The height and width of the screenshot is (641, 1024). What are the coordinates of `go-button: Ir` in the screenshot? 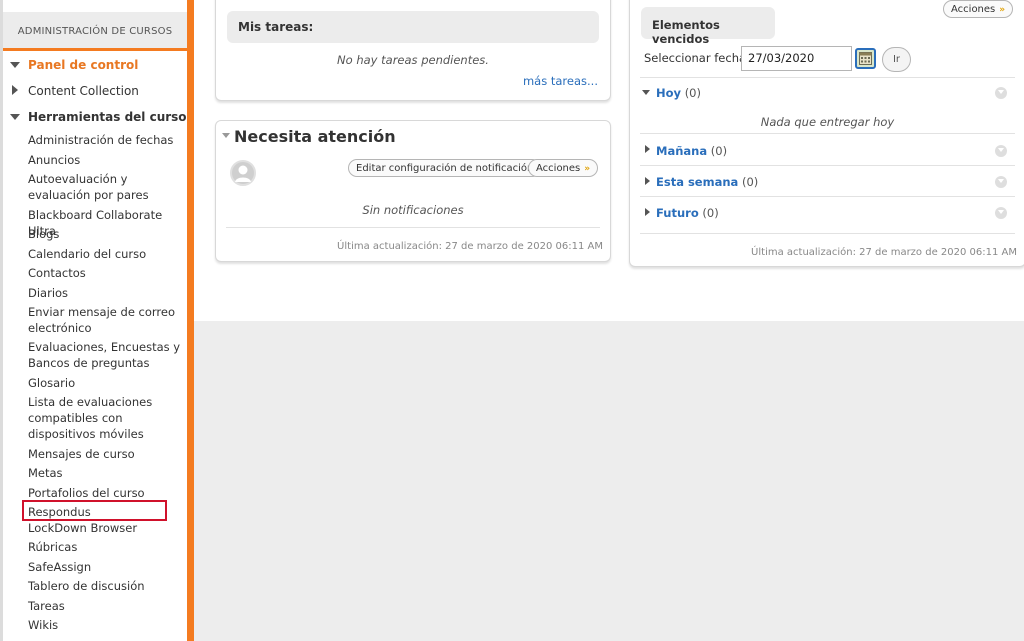 It's located at (896, 59).